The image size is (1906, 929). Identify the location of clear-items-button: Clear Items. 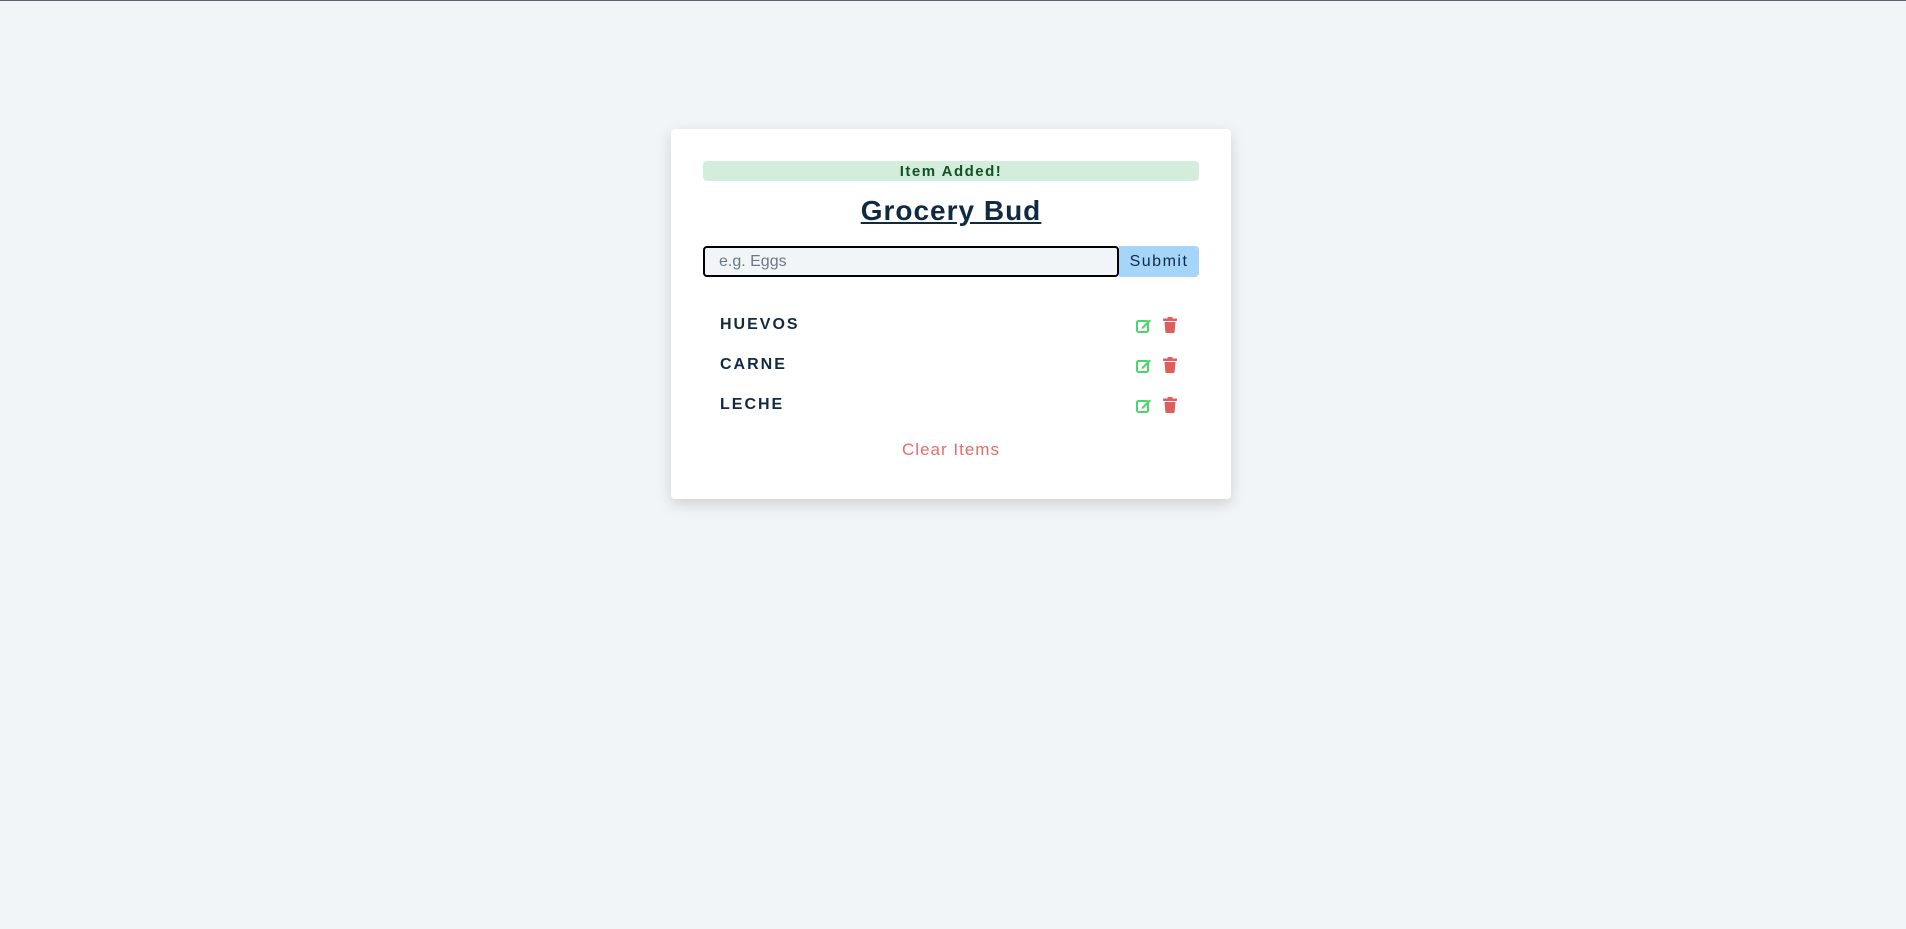
(951, 450).